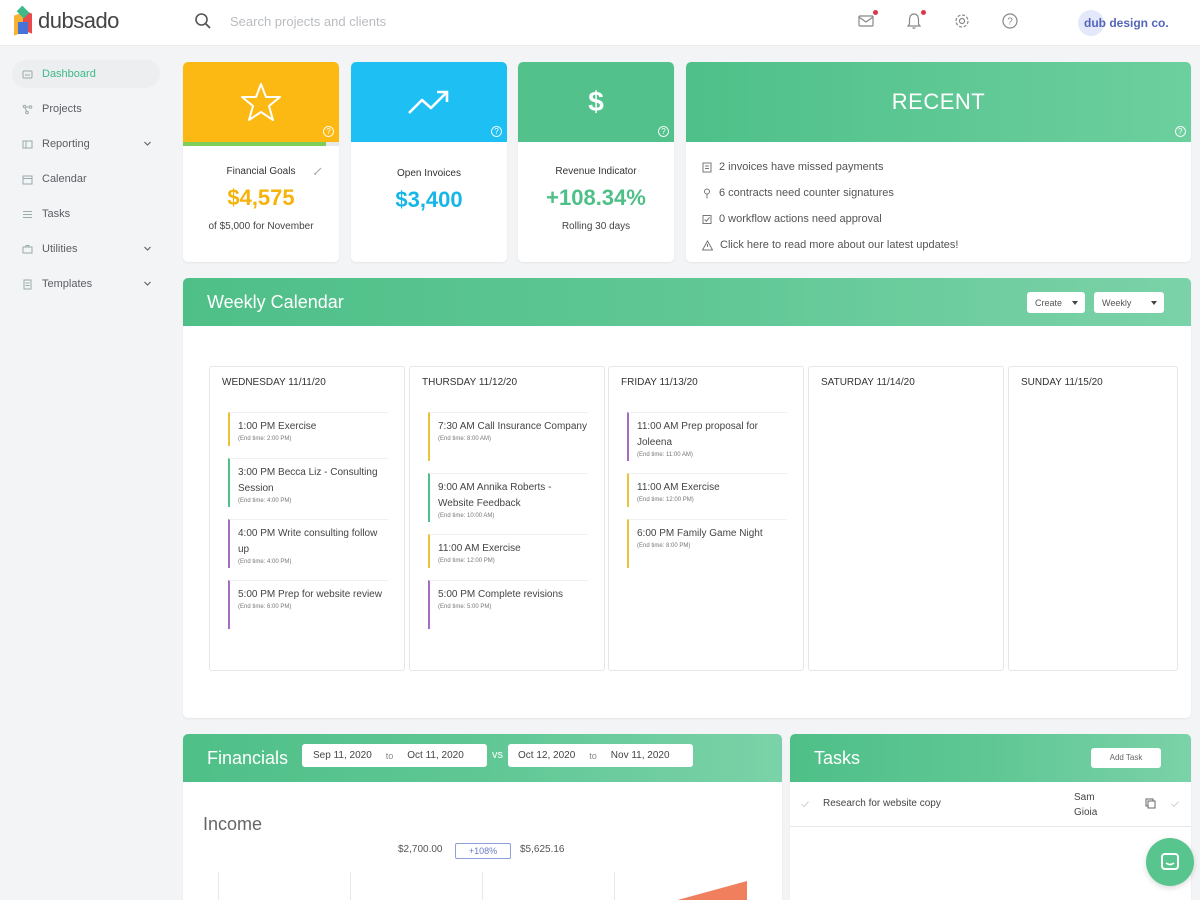  What do you see at coordinates (1056, 302) in the screenshot?
I see `create-dropdown: Create` at bounding box center [1056, 302].